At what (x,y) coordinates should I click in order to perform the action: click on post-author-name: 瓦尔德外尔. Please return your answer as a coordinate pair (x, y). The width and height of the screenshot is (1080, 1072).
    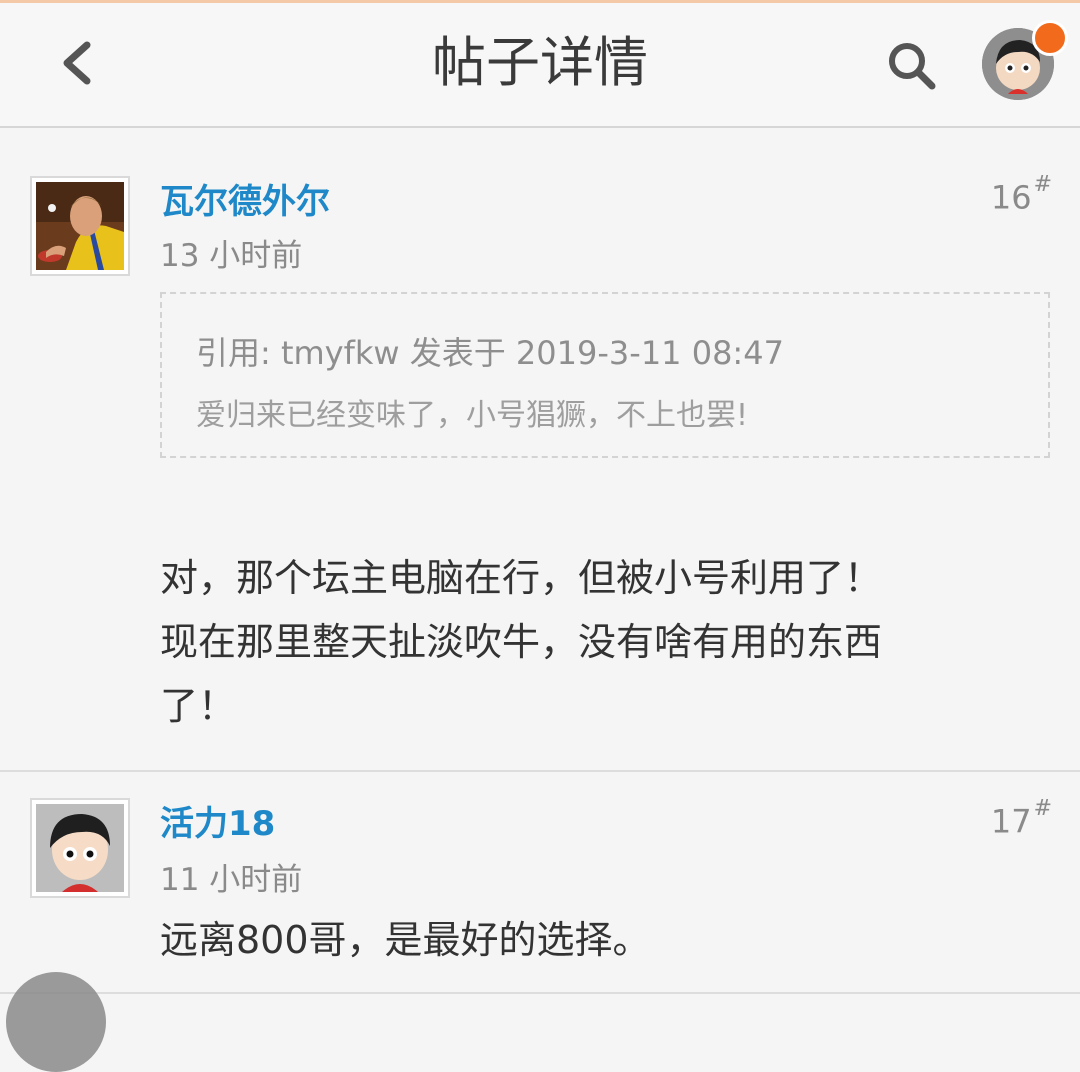
    Looking at the image, I should click on (245, 198).